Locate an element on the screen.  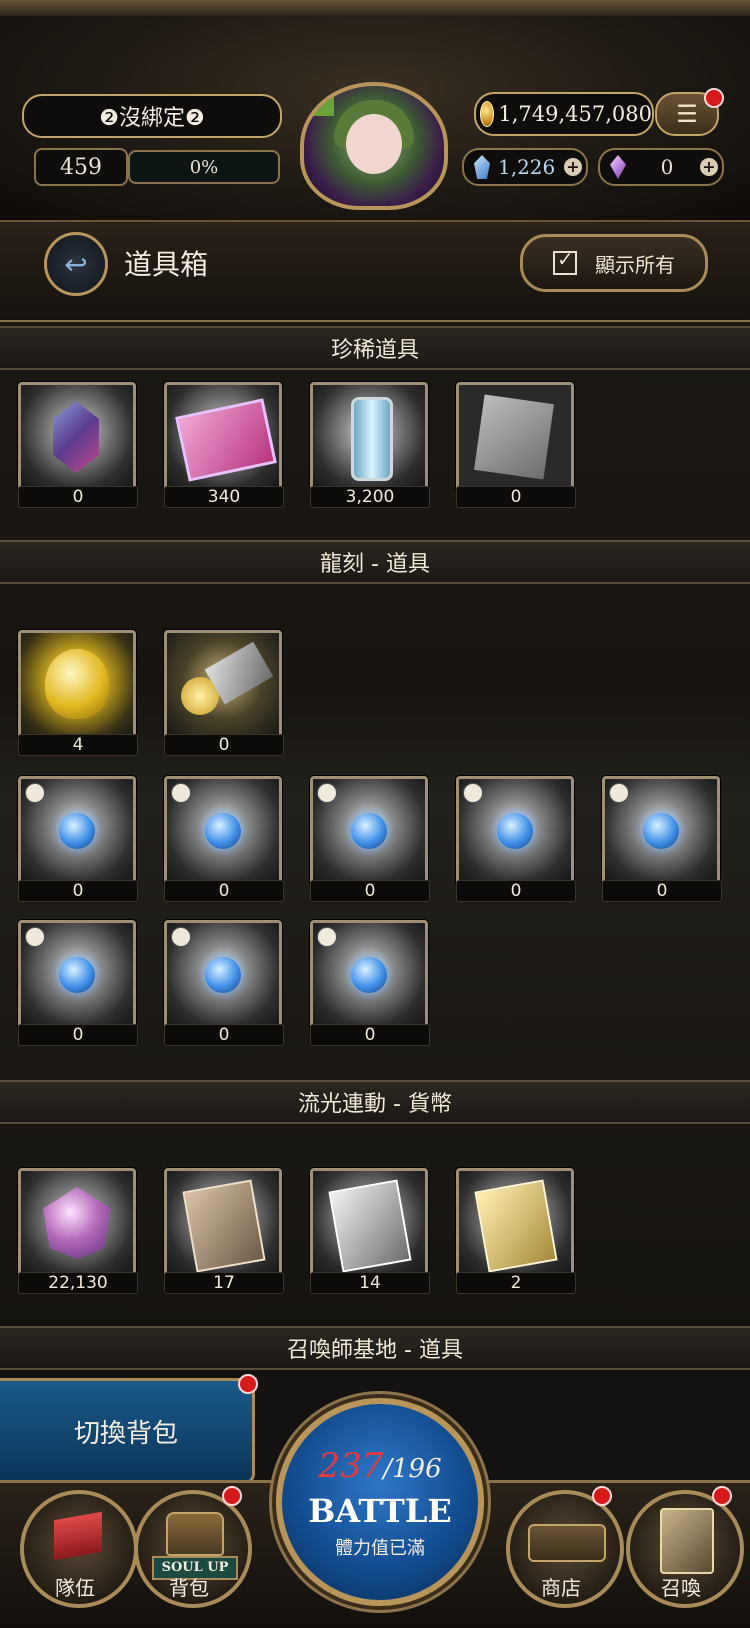
avatar-face is located at coordinates (374, 144).